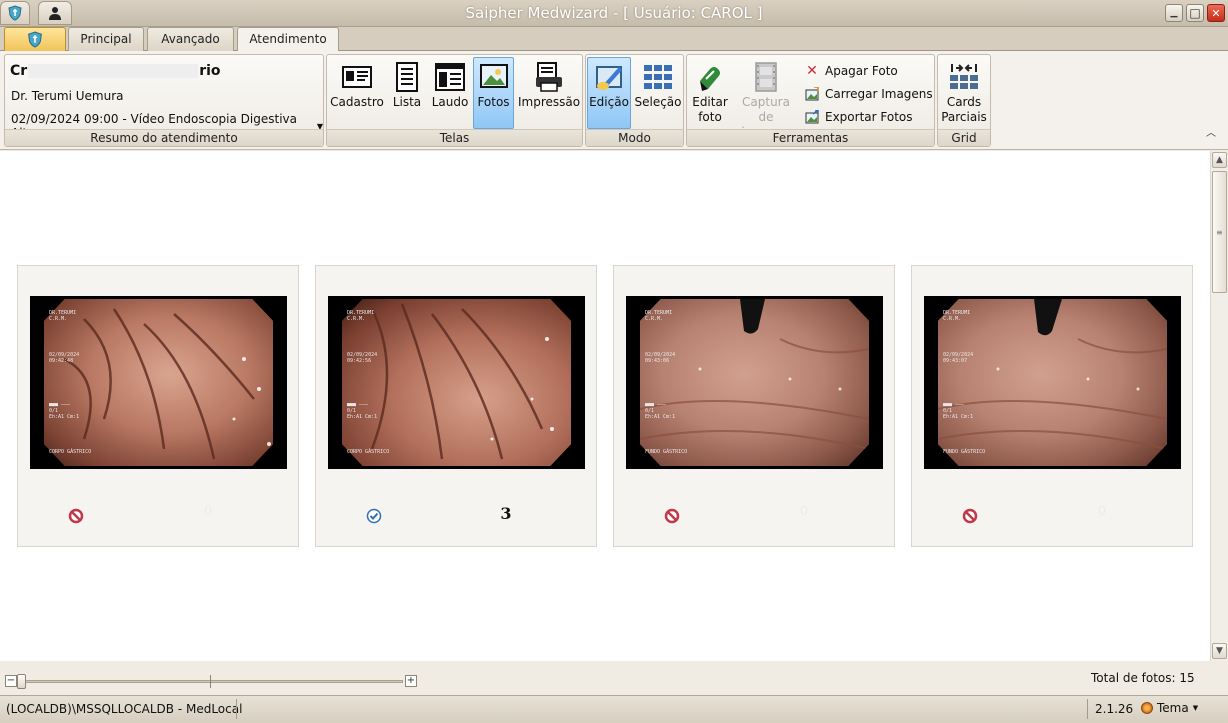  Describe the element at coordinates (450, 93) in the screenshot. I see `laudo-button: Laudo` at that location.